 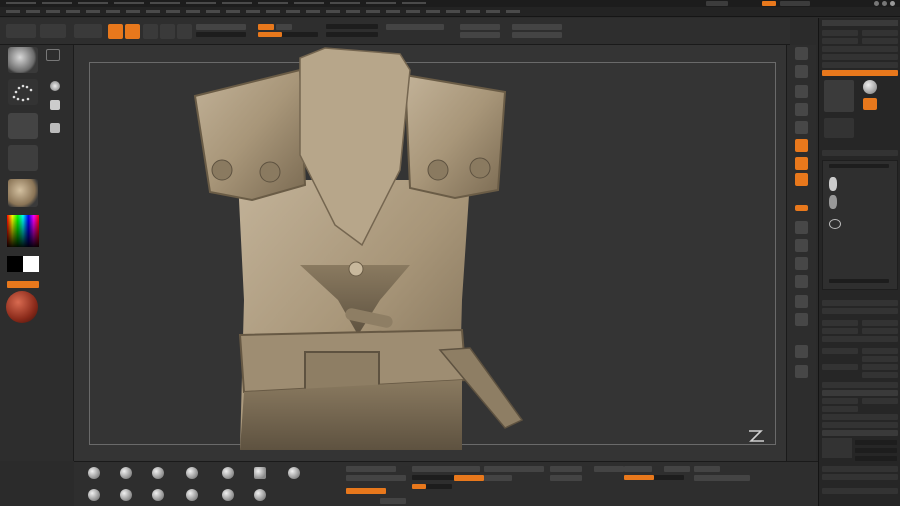 What do you see at coordinates (880, 367) in the screenshot?
I see `del-other-button` at bounding box center [880, 367].